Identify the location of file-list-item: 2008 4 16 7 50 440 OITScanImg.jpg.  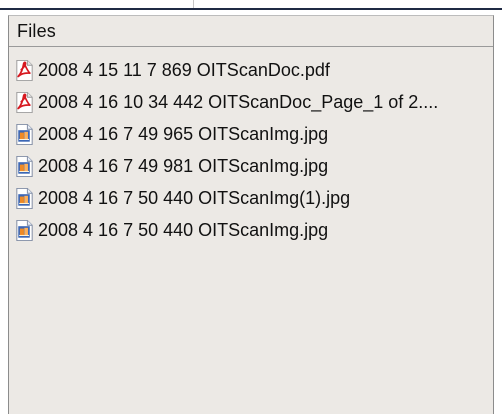
(251, 230).